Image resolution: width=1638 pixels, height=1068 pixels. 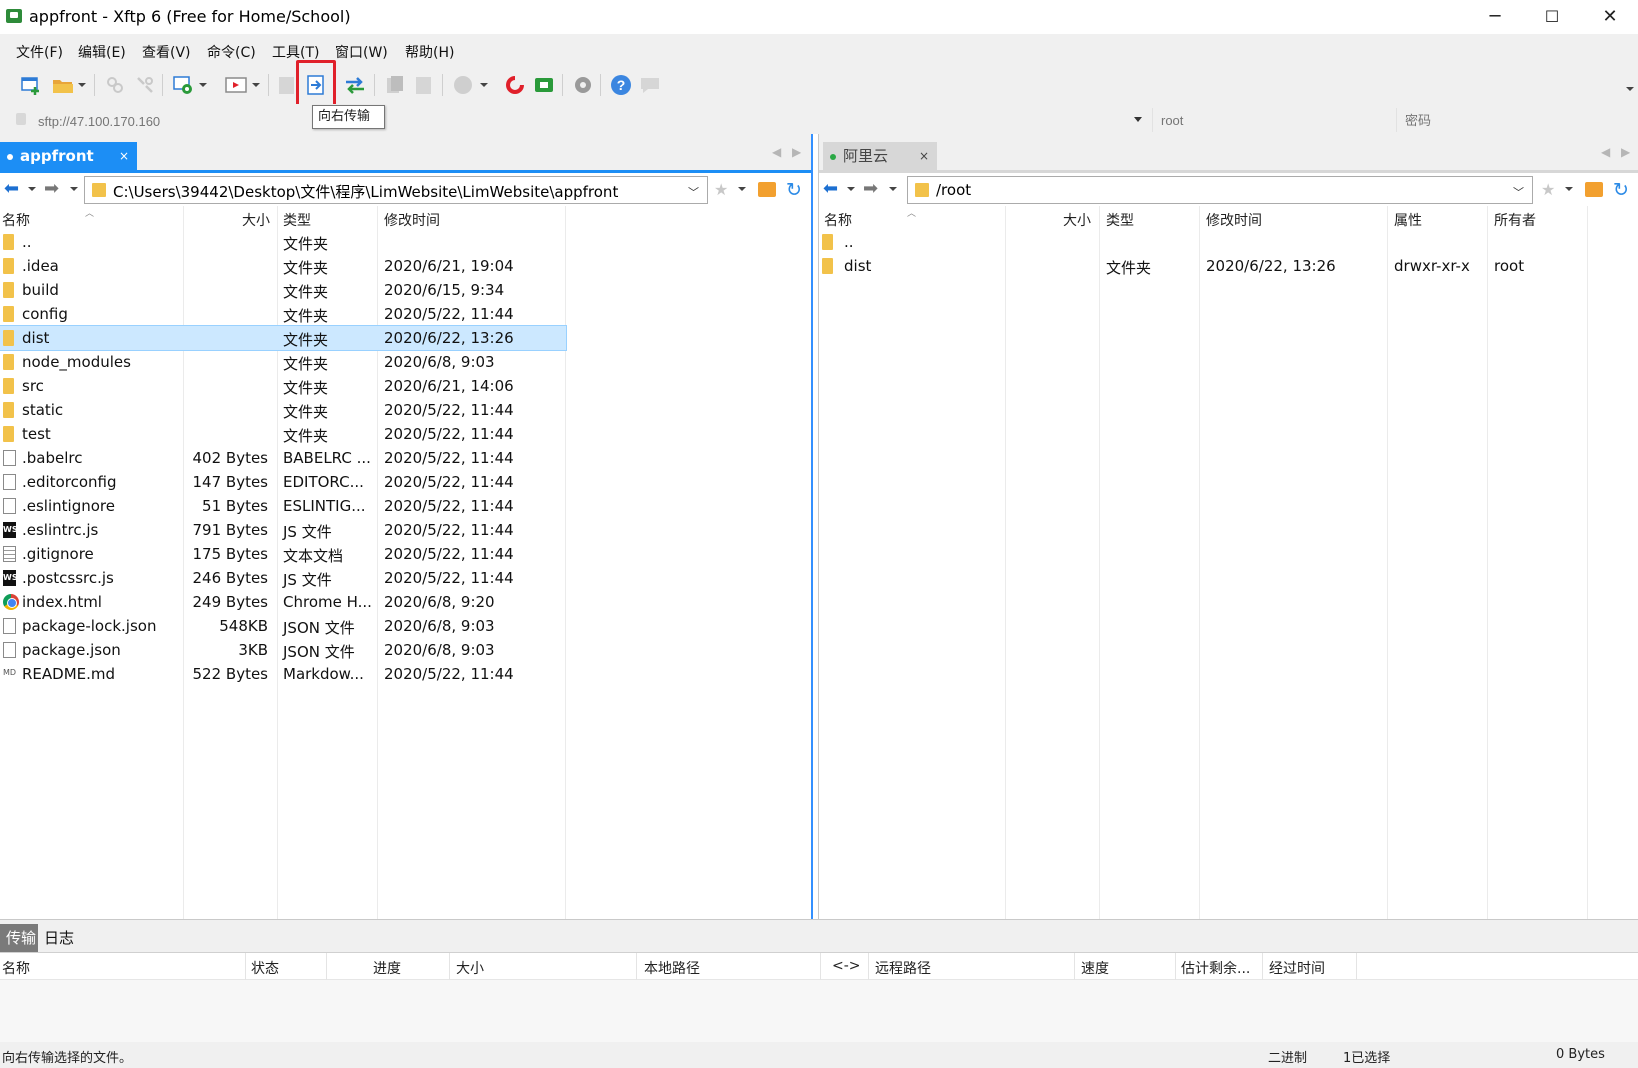 What do you see at coordinates (283, 338) in the screenshot?
I see `file-row: dist 文件夹 2020/6/22, 13:26` at bounding box center [283, 338].